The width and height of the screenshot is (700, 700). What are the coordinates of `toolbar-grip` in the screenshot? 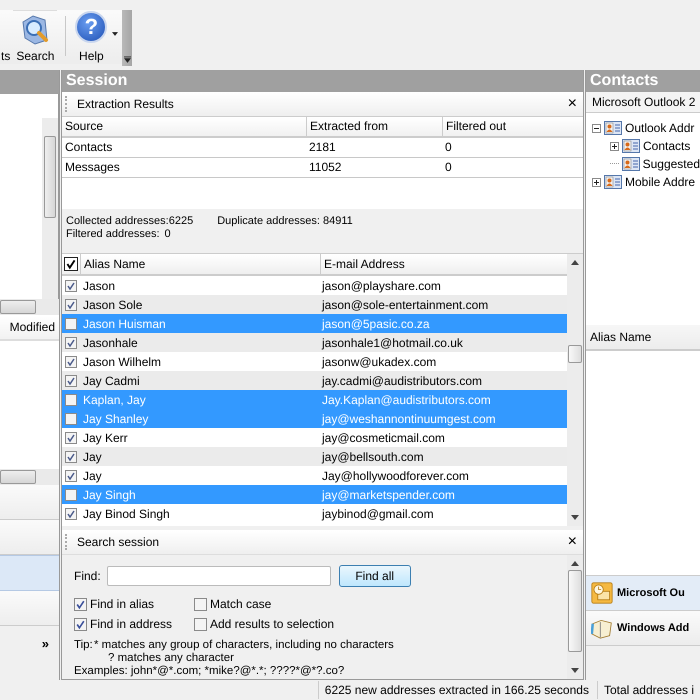 It's located at (127, 38).